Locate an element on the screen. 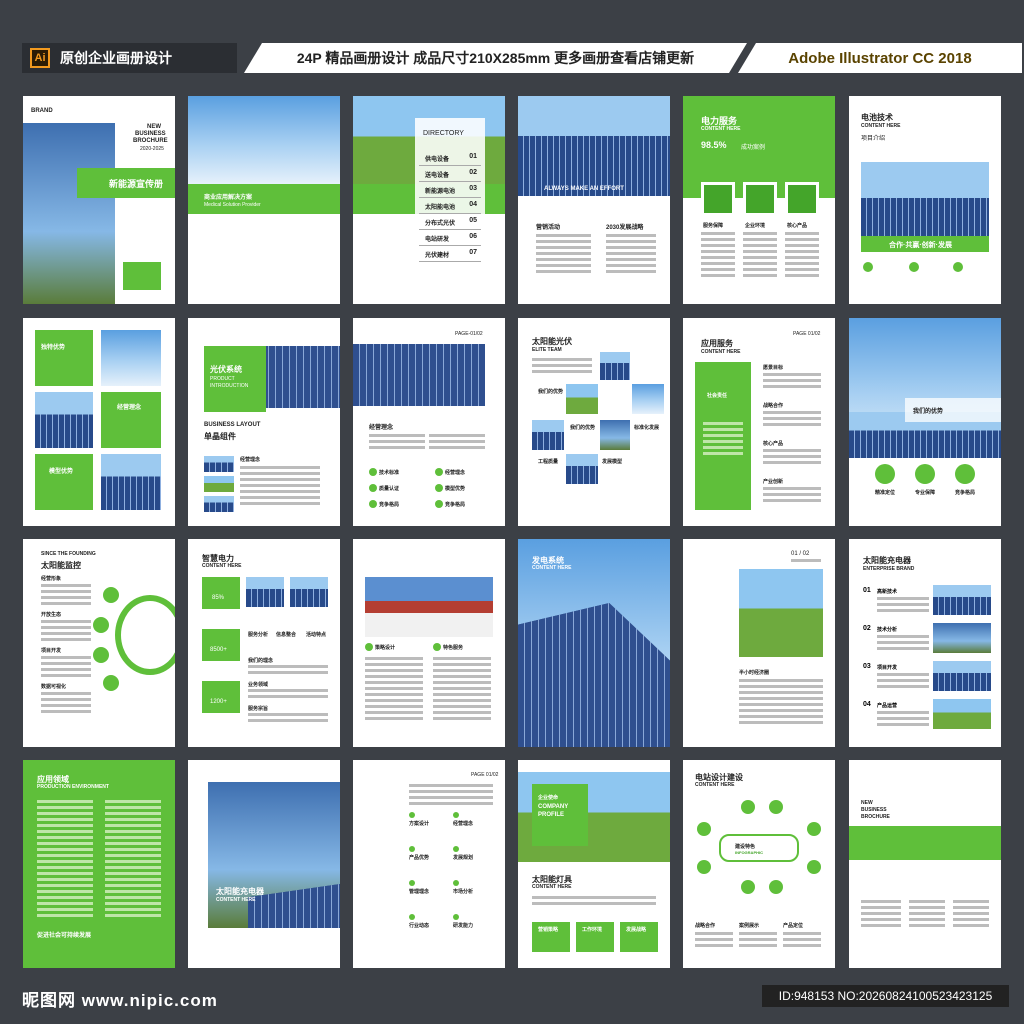 The height and width of the screenshot is (1024, 1024). page9-c4: 模型优势 is located at coordinates (455, 489).